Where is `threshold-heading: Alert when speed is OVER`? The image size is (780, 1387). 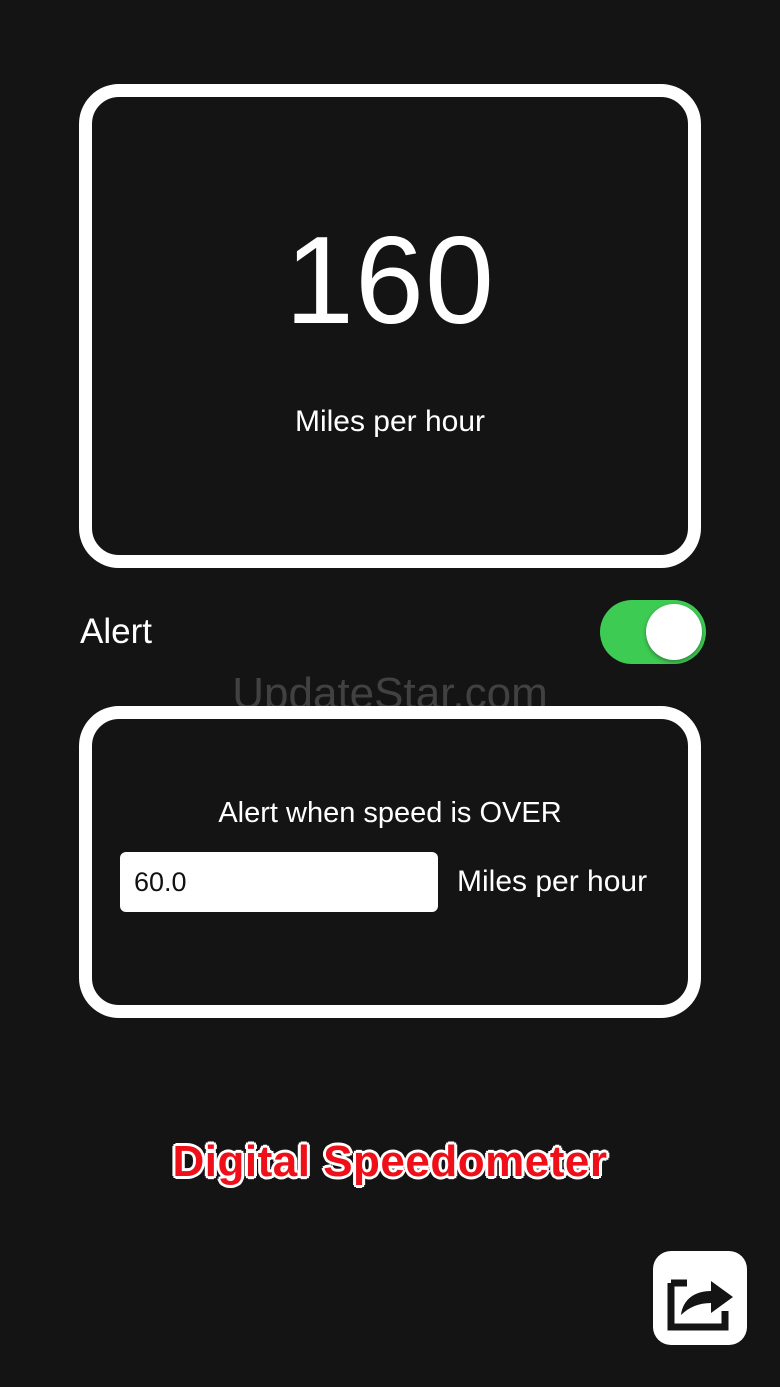
threshold-heading: Alert when speed is OVER is located at coordinates (390, 813).